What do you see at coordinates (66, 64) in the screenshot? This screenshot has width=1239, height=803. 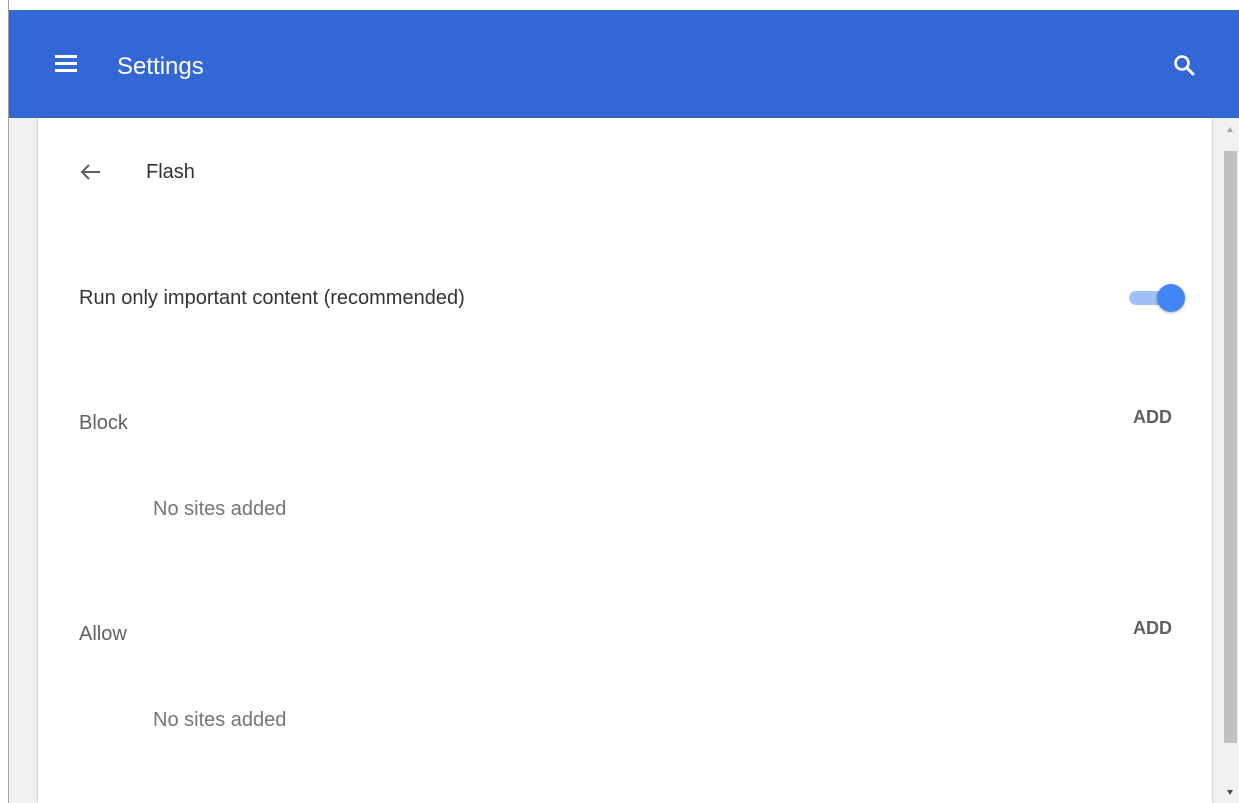 I see `hamburger-menu-icon` at bounding box center [66, 64].